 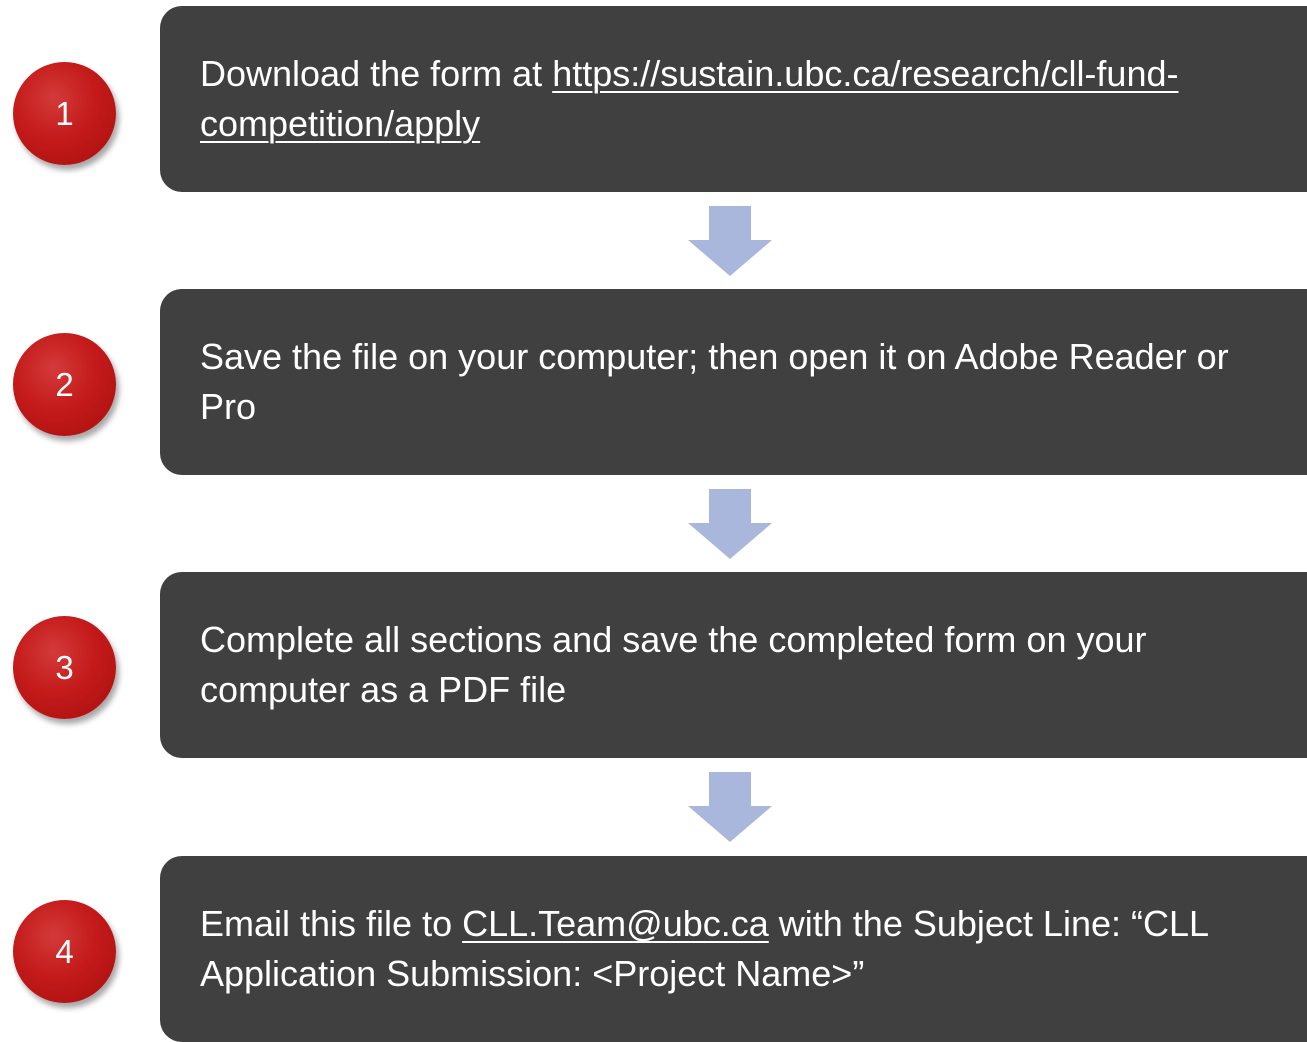 I want to click on step-3-number: 3, so click(x=64, y=667).